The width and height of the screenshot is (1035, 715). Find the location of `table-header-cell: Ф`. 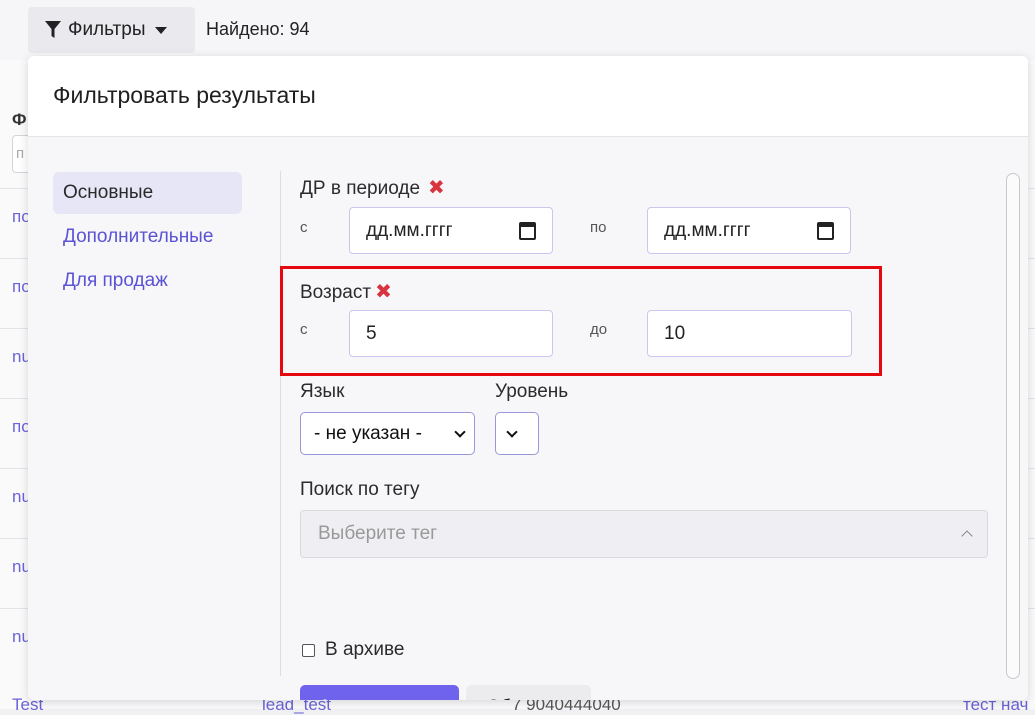

table-header-cell: Ф is located at coordinates (19, 119).